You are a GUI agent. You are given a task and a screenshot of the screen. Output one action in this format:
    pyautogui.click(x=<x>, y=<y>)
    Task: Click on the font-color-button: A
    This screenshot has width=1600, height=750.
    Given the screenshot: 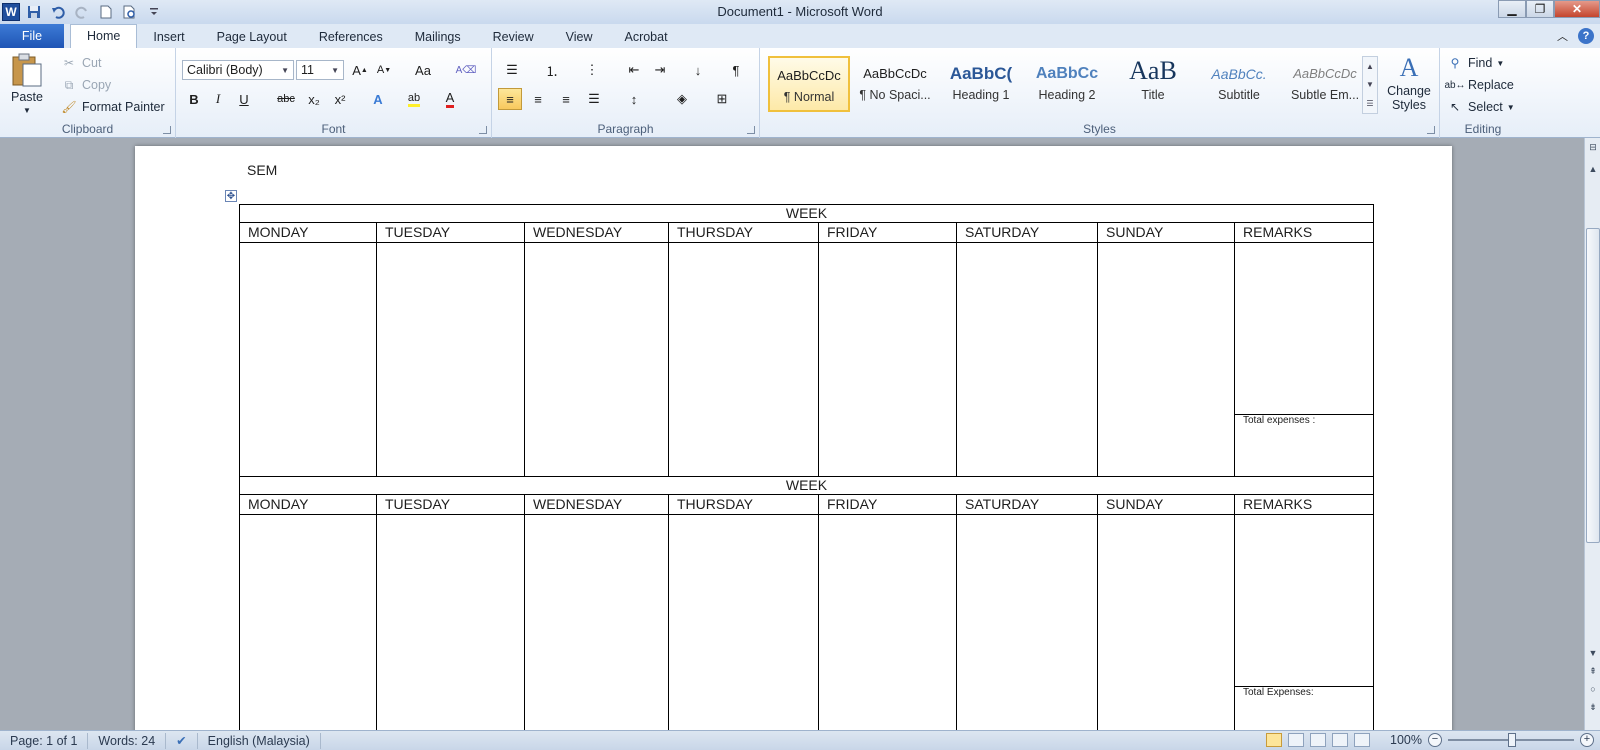 What is the action you would take?
    pyautogui.click(x=450, y=99)
    